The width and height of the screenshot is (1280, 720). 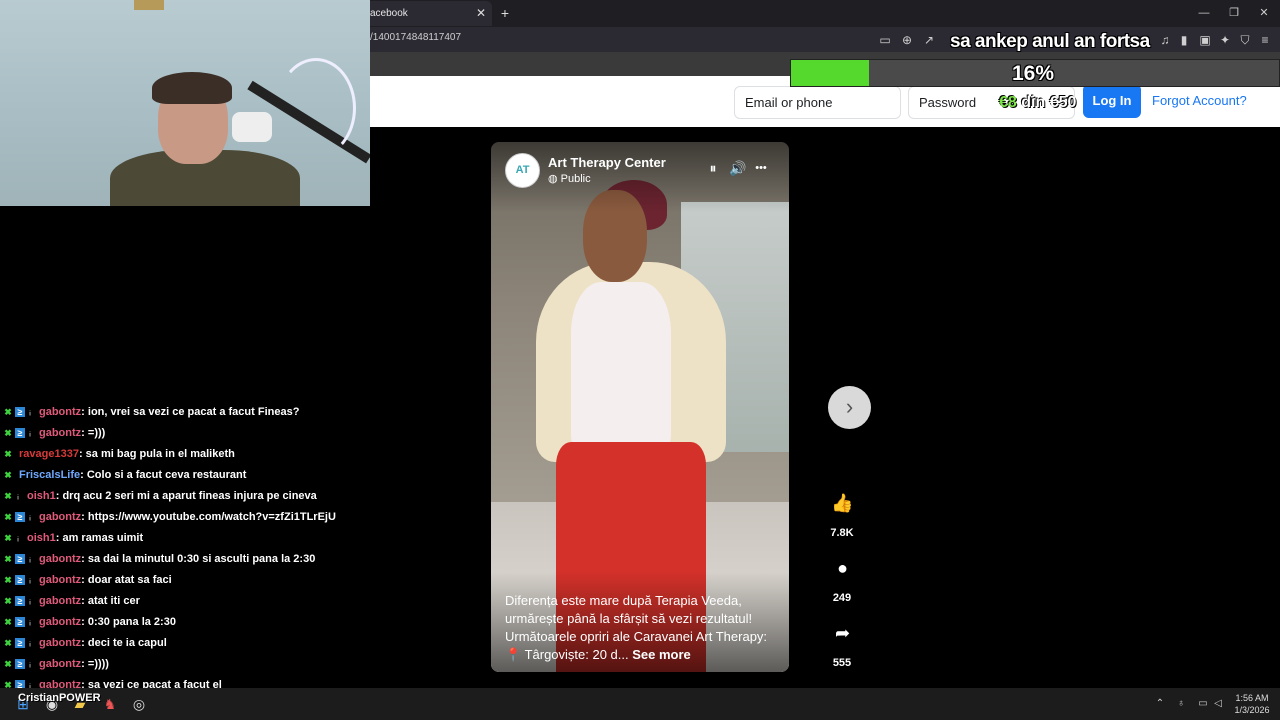 What do you see at coordinates (49, 454) in the screenshot?
I see `chat-username: ravage1337` at bounding box center [49, 454].